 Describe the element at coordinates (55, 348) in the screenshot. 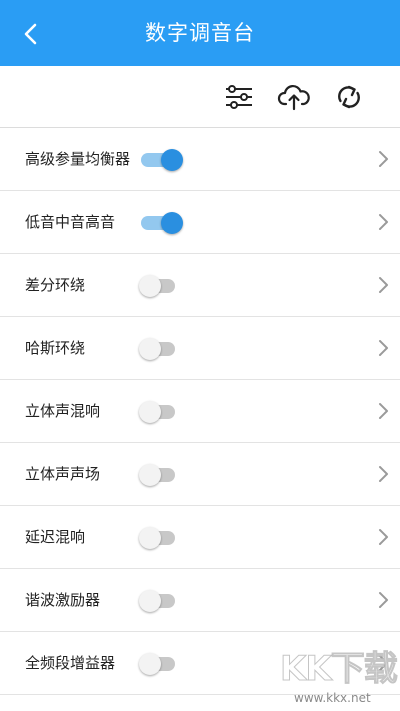

I see `effect-label: 哈斯环绕` at that location.